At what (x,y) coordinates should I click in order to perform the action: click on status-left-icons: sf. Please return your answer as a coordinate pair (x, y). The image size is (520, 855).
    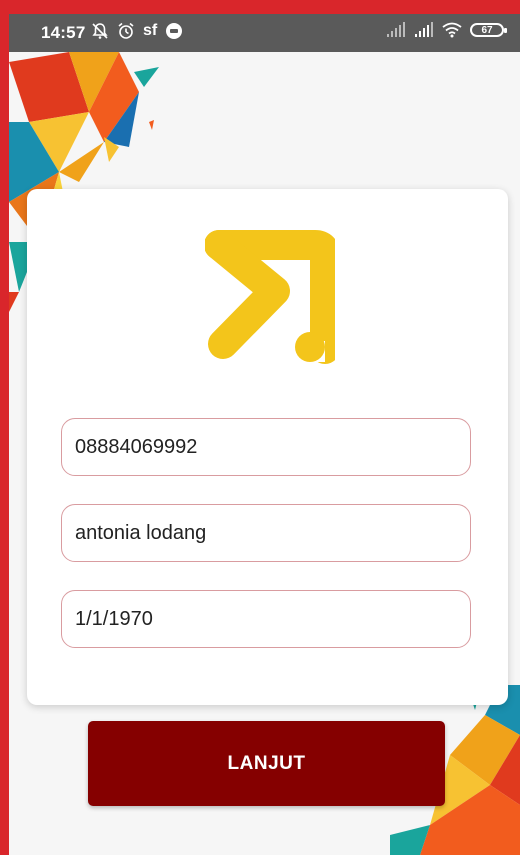
    Looking at the image, I should click on (137, 31).